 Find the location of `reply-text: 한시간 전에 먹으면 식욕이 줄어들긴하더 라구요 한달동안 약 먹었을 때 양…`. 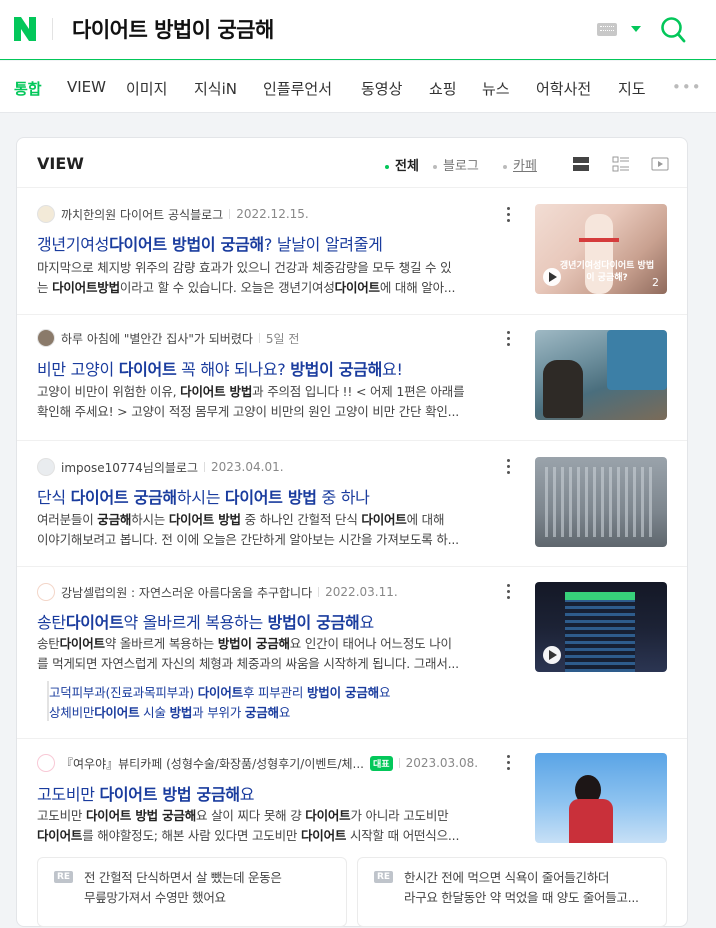

reply-text: 한시간 전에 먹으면 식욕이 줄어들긴하더 라구요 한달동안 약 먹었을 때 양… is located at coordinates (521, 887).